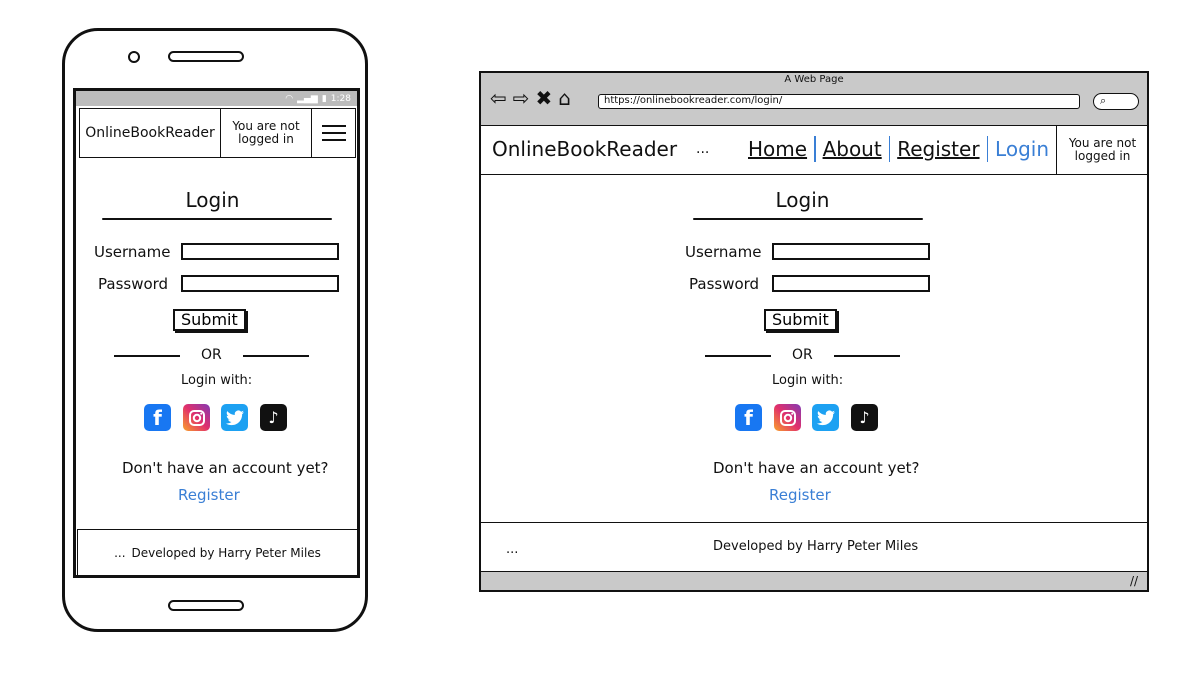  I want to click on window-title: A Web Page, so click(814, 79).